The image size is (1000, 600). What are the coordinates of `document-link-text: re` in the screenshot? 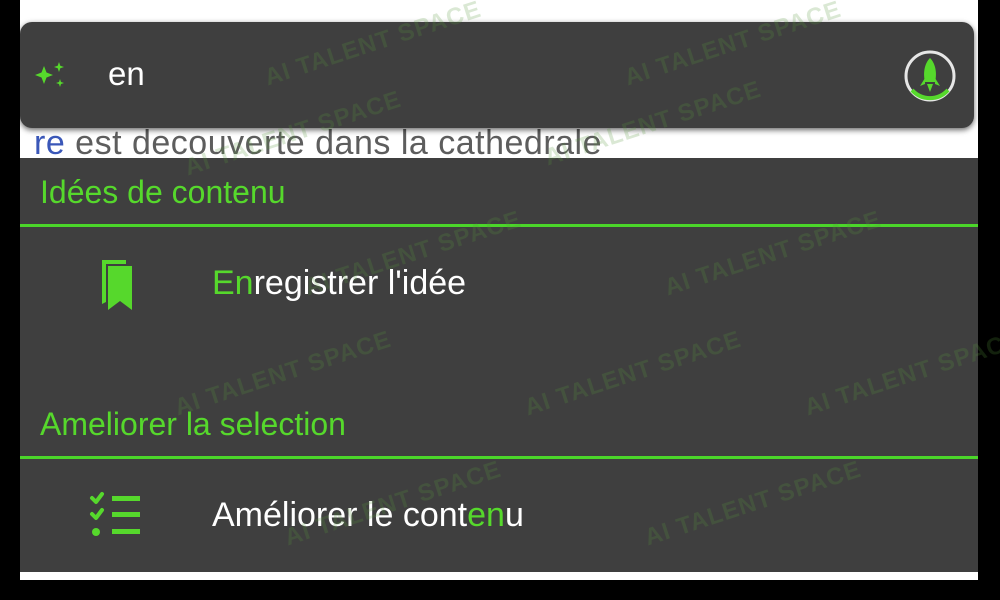 It's located at (49, 143).